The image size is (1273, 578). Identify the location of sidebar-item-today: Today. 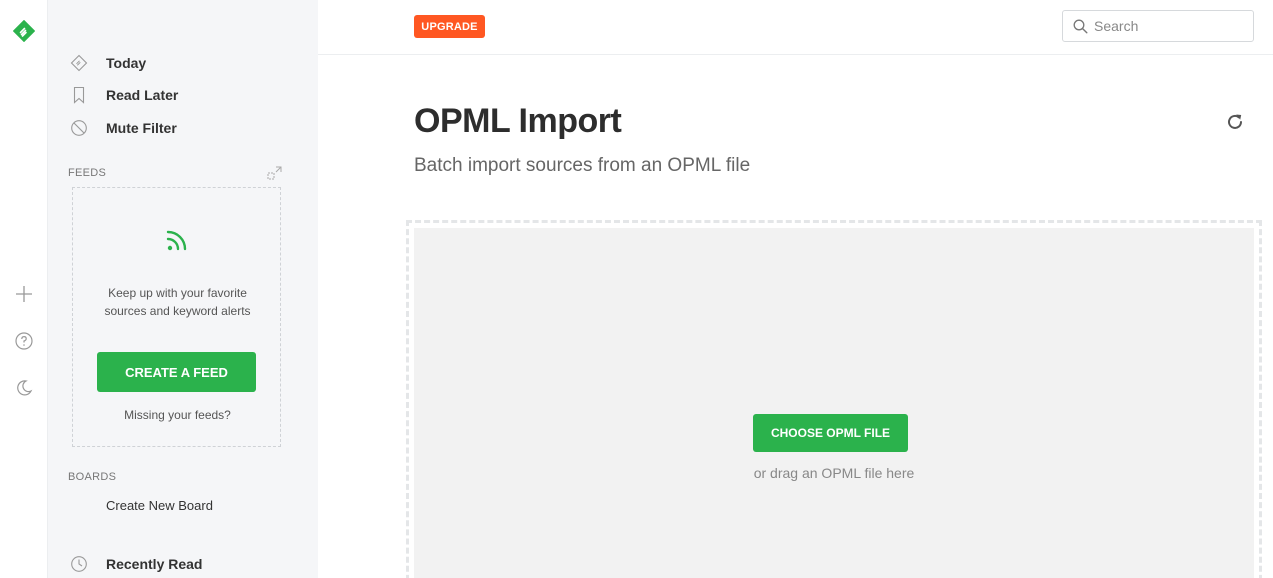
(108, 63).